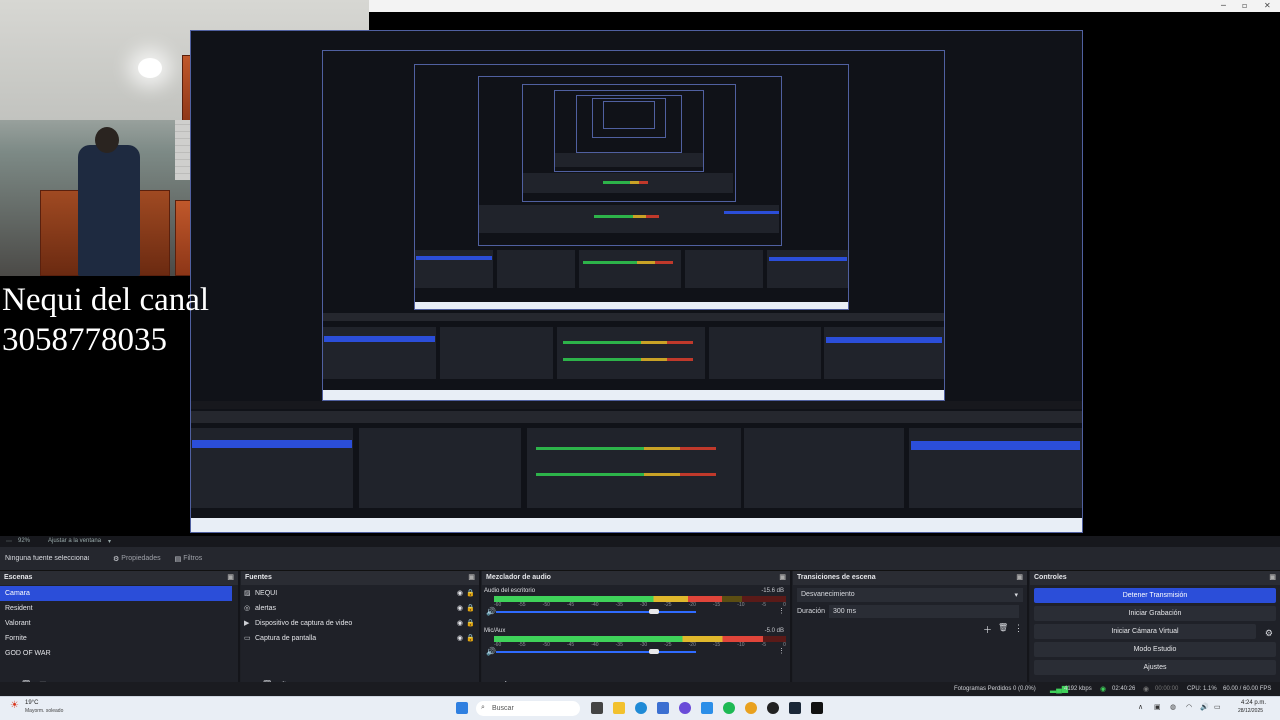 The height and width of the screenshot is (720, 1280). Describe the element at coordinates (729, 708) in the screenshot. I see `spotify-icon` at that location.